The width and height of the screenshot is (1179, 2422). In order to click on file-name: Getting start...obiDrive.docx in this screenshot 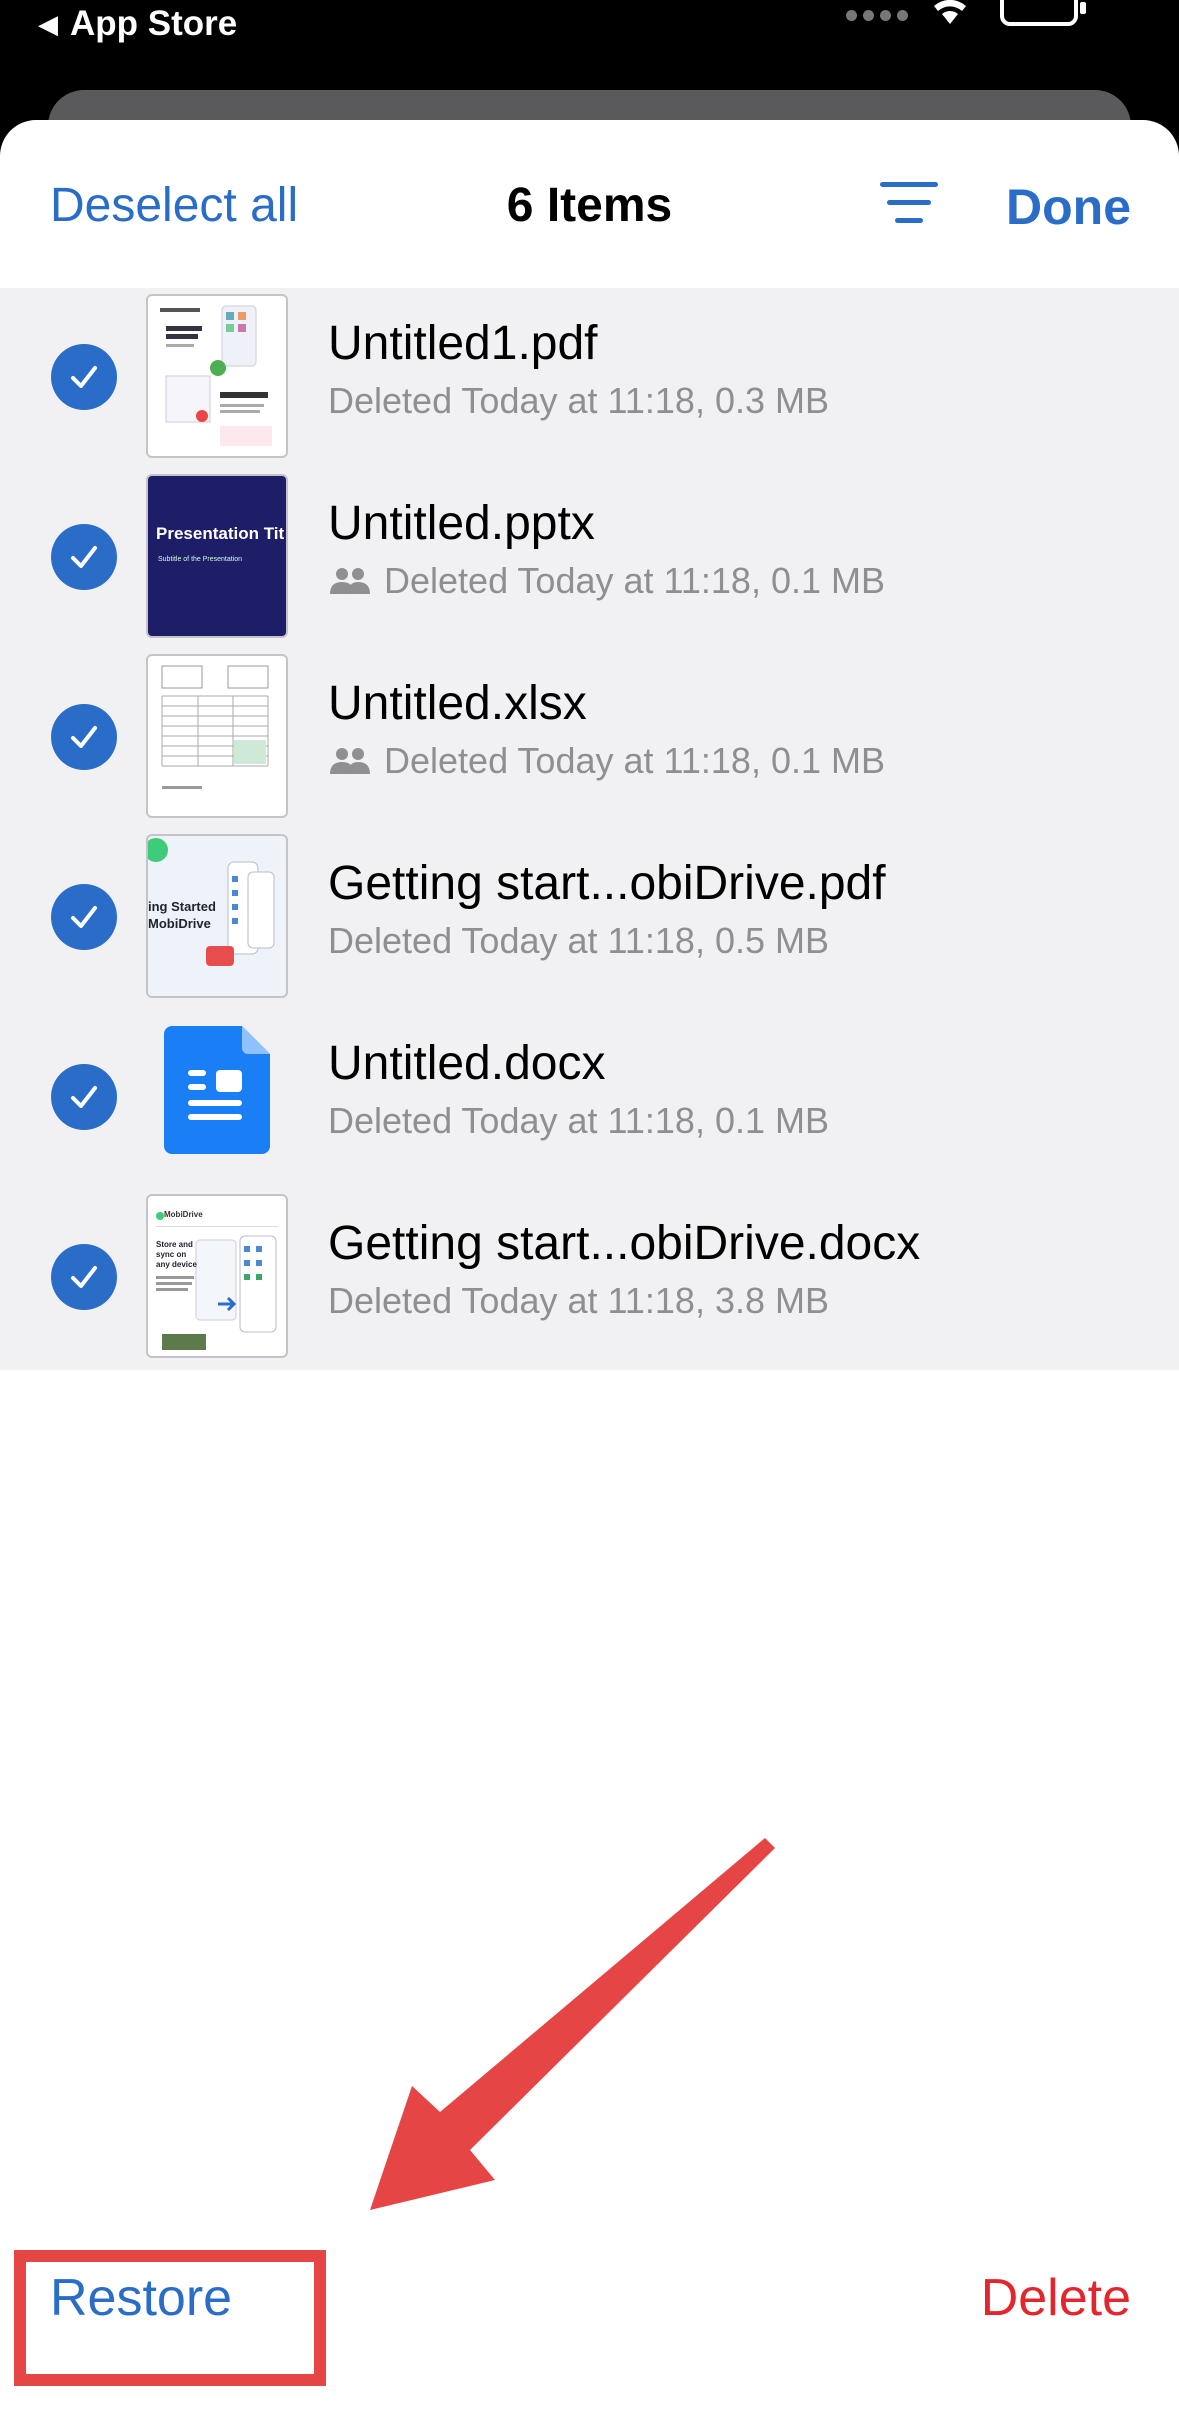, I will do `click(624, 1243)`.